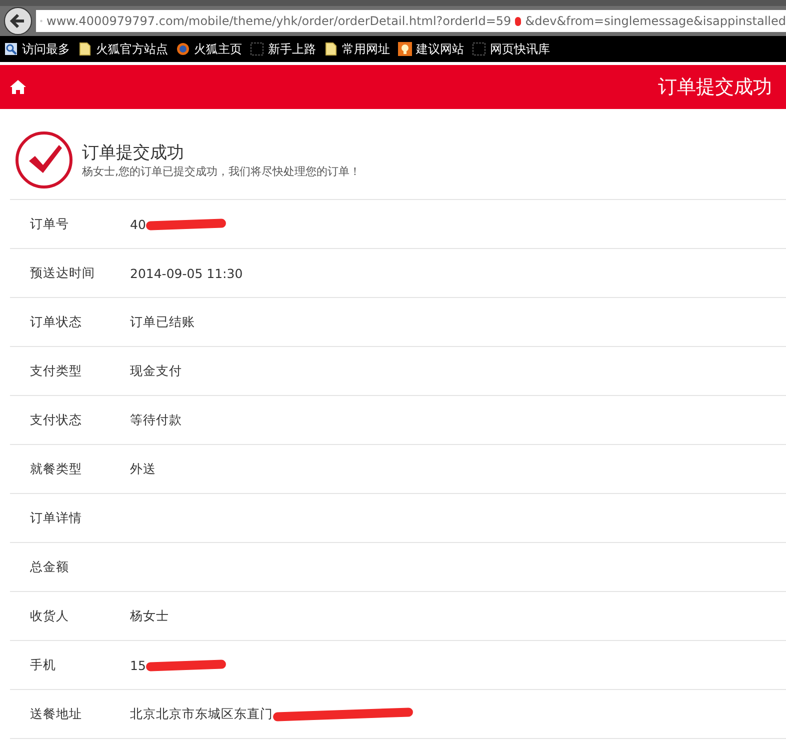  Describe the element at coordinates (186, 273) in the screenshot. I see `field-value: 2014-09-05 11:30` at that location.